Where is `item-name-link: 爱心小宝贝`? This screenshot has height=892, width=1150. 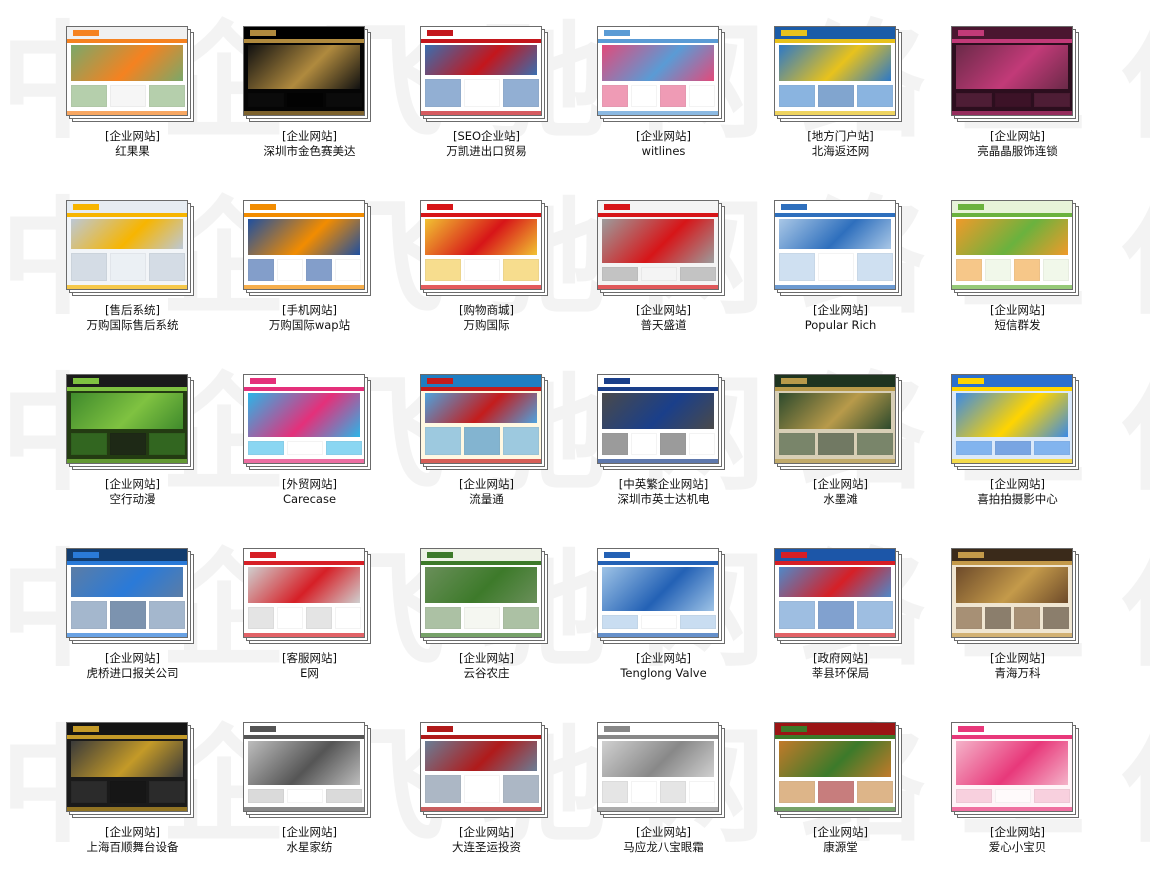 item-name-link: 爱心小宝贝 is located at coordinates (1017, 847).